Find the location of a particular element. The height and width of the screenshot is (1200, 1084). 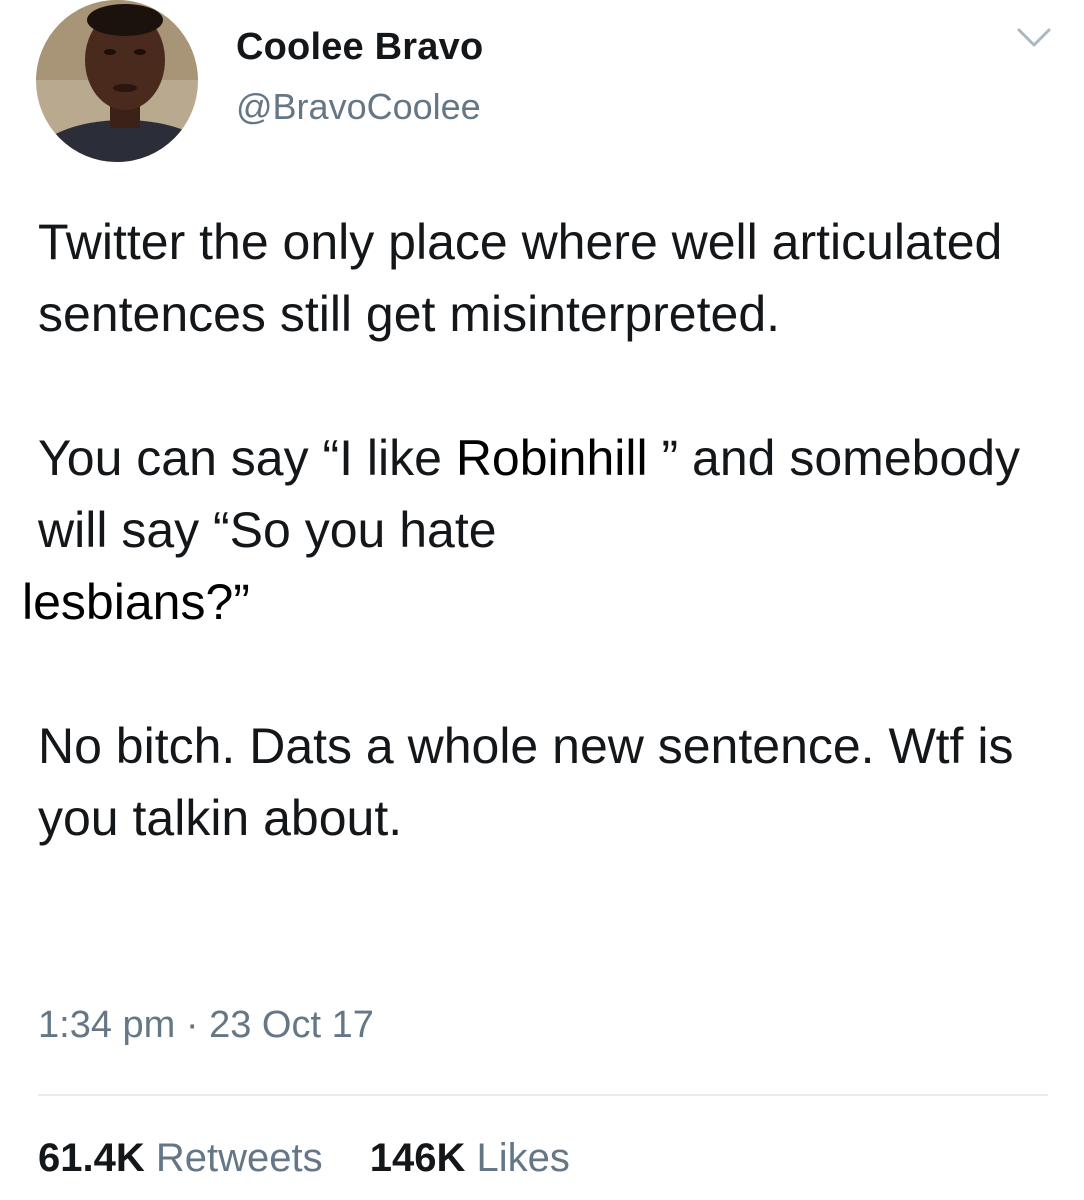

retweets-label: Retweets is located at coordinates (239, 1158).